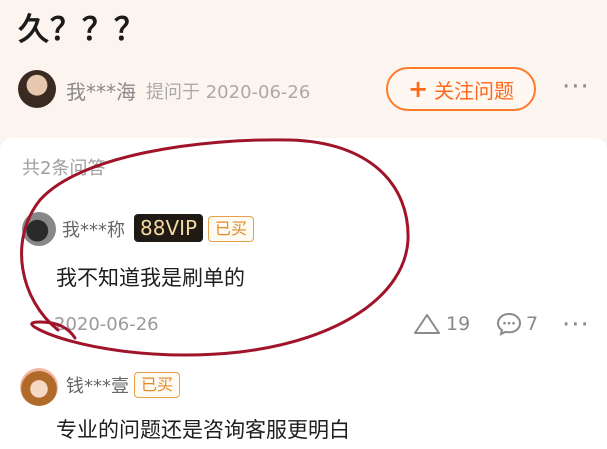 The image size is (607, 449). Describe the element at coordinates (37, 89) in the screenshot. I see `asker-avatar` at that location.